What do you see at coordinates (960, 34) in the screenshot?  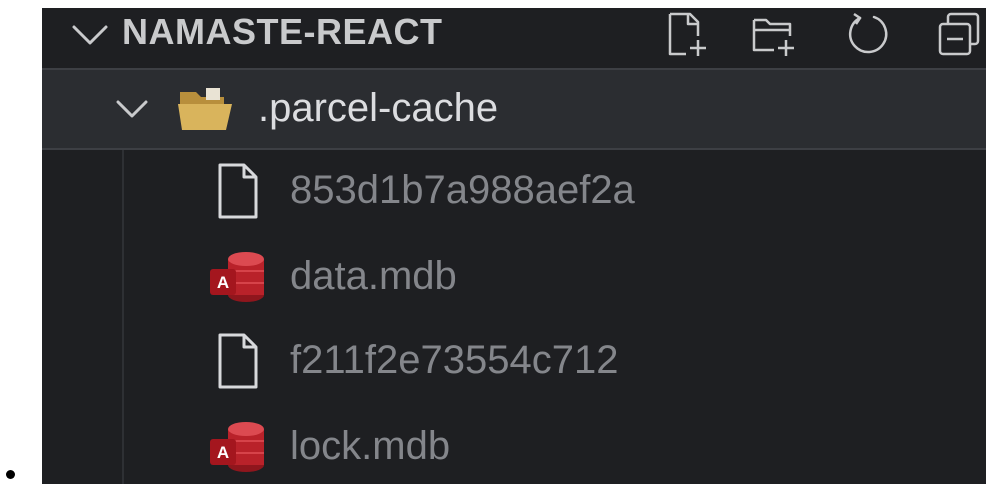 I see `collapse-all-icon` at bounding box center [960, 34].